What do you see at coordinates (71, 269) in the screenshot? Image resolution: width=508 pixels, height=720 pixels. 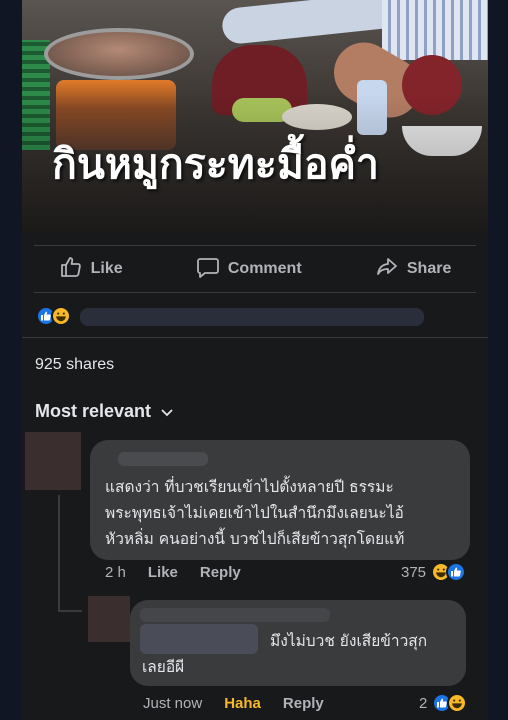 I see `thumbs-up-icon` at bounding box center [71, 269].